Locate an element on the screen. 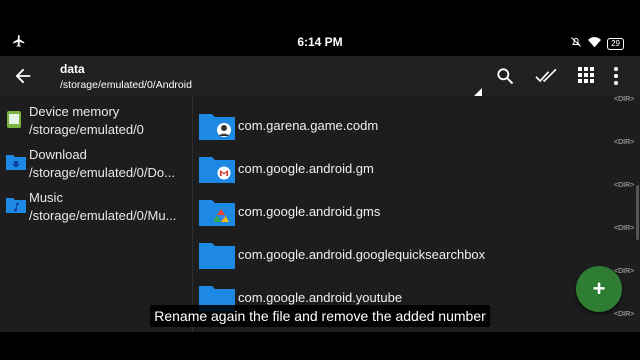 The image size is (640, 360). current-path: /storage/emulated/0/Android is located at coordinates (275, 85).